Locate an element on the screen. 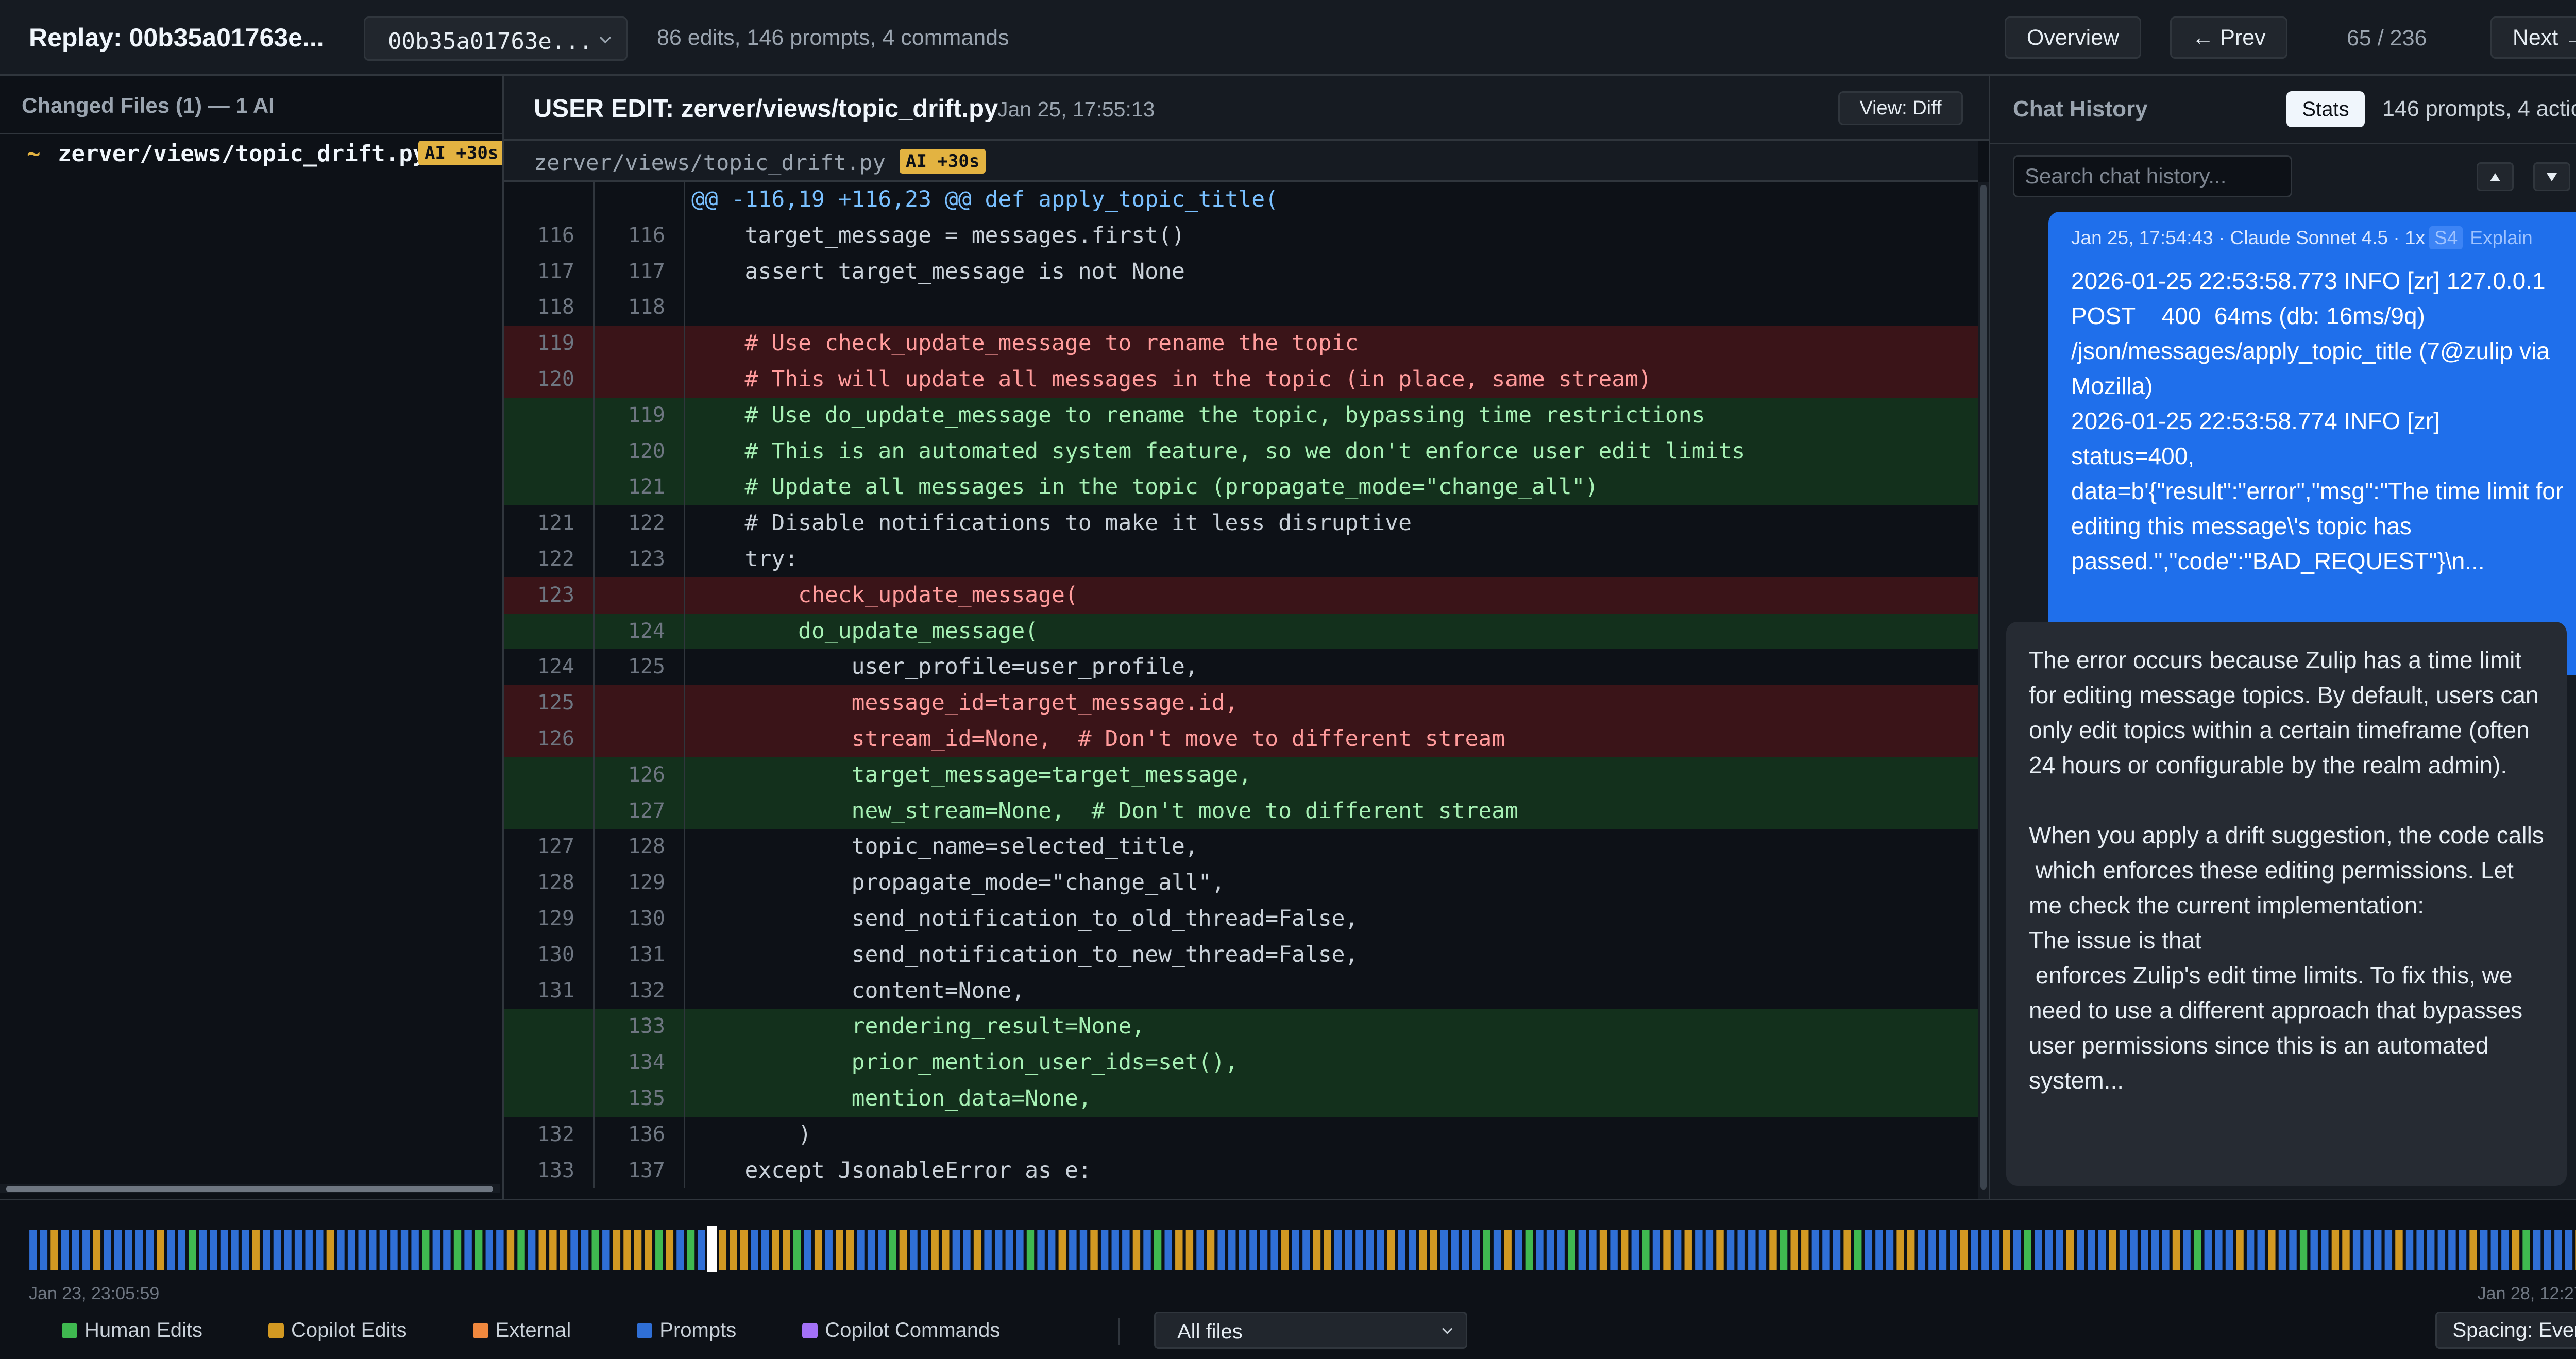 This screenshot has height=1359, width=2576. explain-link: Explain is located at coordinates (2501, 237).